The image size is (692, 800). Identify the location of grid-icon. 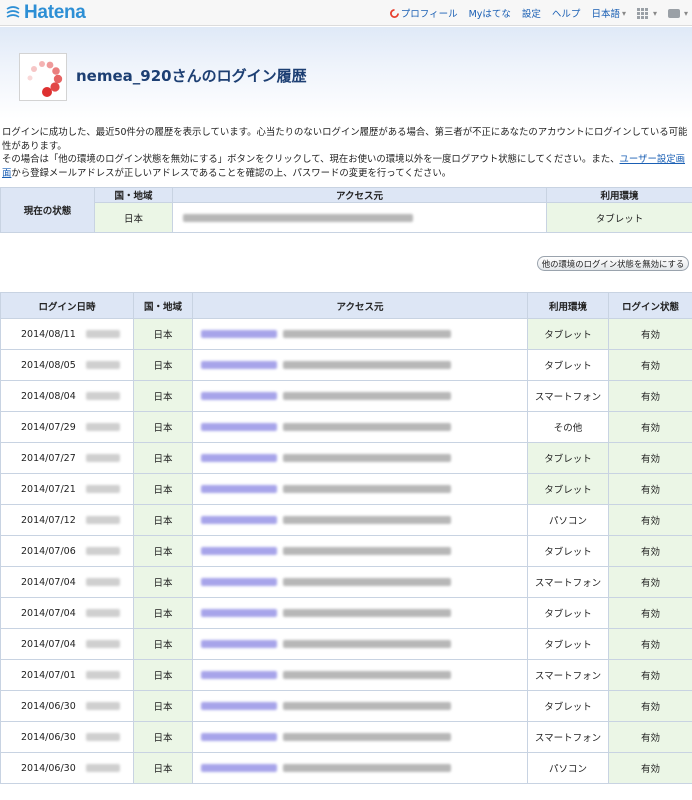
(642, 13).